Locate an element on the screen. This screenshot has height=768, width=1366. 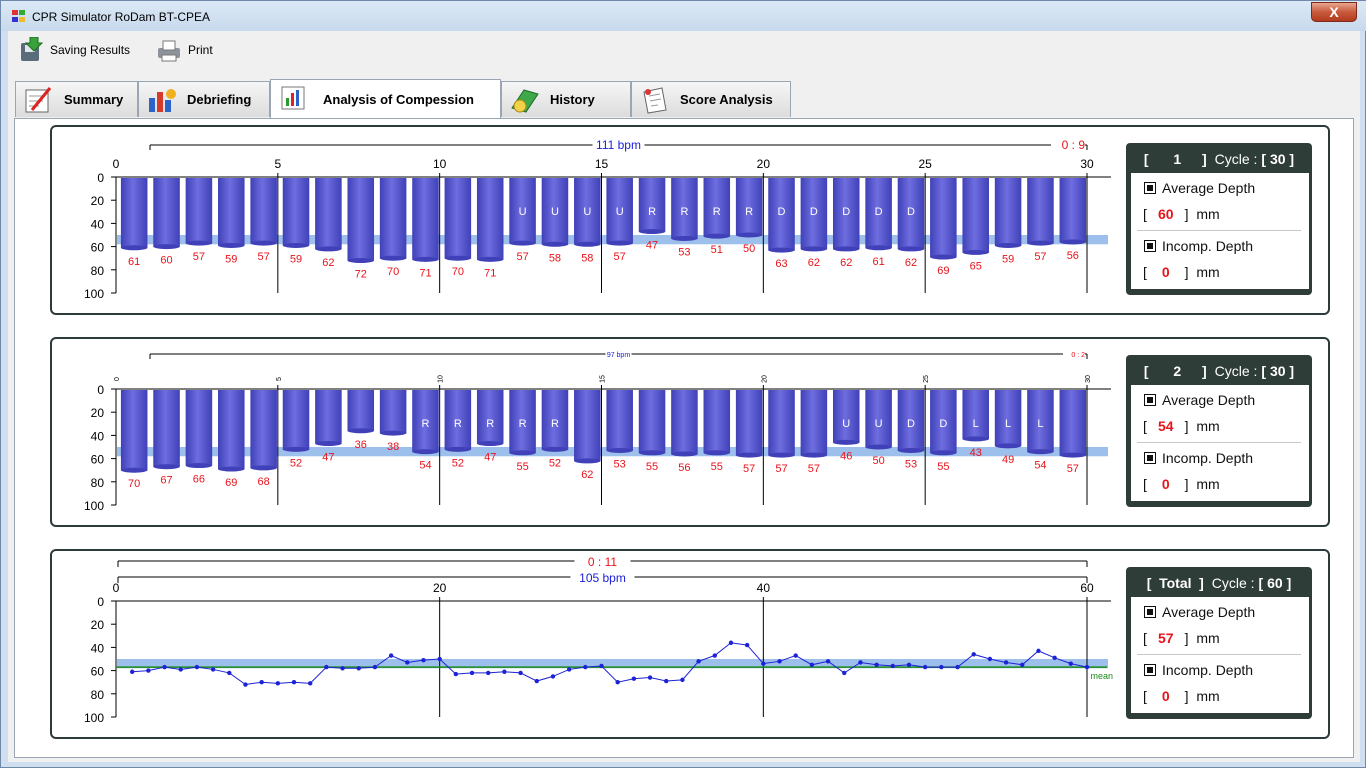
printer-icon is located at coordinates (169, 50).